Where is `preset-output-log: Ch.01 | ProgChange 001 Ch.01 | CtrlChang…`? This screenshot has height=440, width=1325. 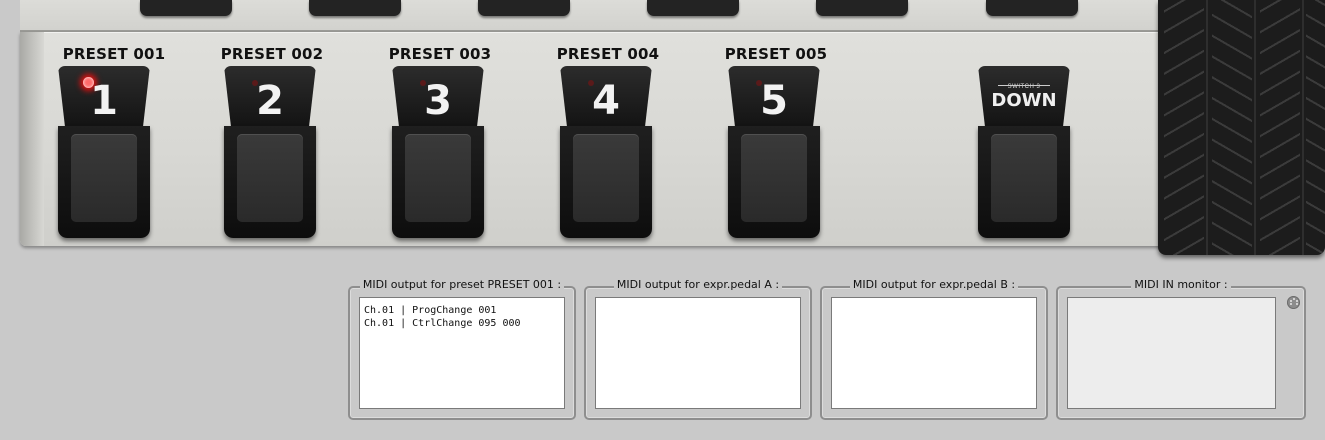
preset-output-log: Ch.01 | ProgChange 001 Ch.01 | CtrlChang… is located at coordinates (462, 353).